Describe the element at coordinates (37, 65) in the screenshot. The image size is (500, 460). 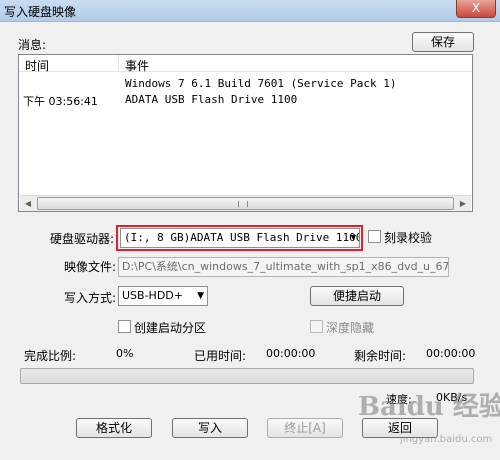
I see `column-header-time: 时间` at that location.